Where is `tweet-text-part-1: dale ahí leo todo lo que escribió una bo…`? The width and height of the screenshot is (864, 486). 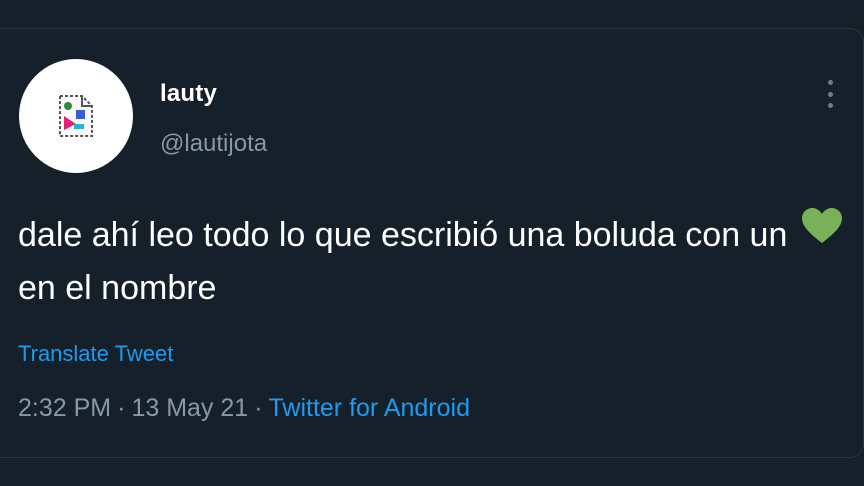
tweet-text-part-1: dale ahí leo todo lo que escribió una bo… is located at coordinates (403, 235).